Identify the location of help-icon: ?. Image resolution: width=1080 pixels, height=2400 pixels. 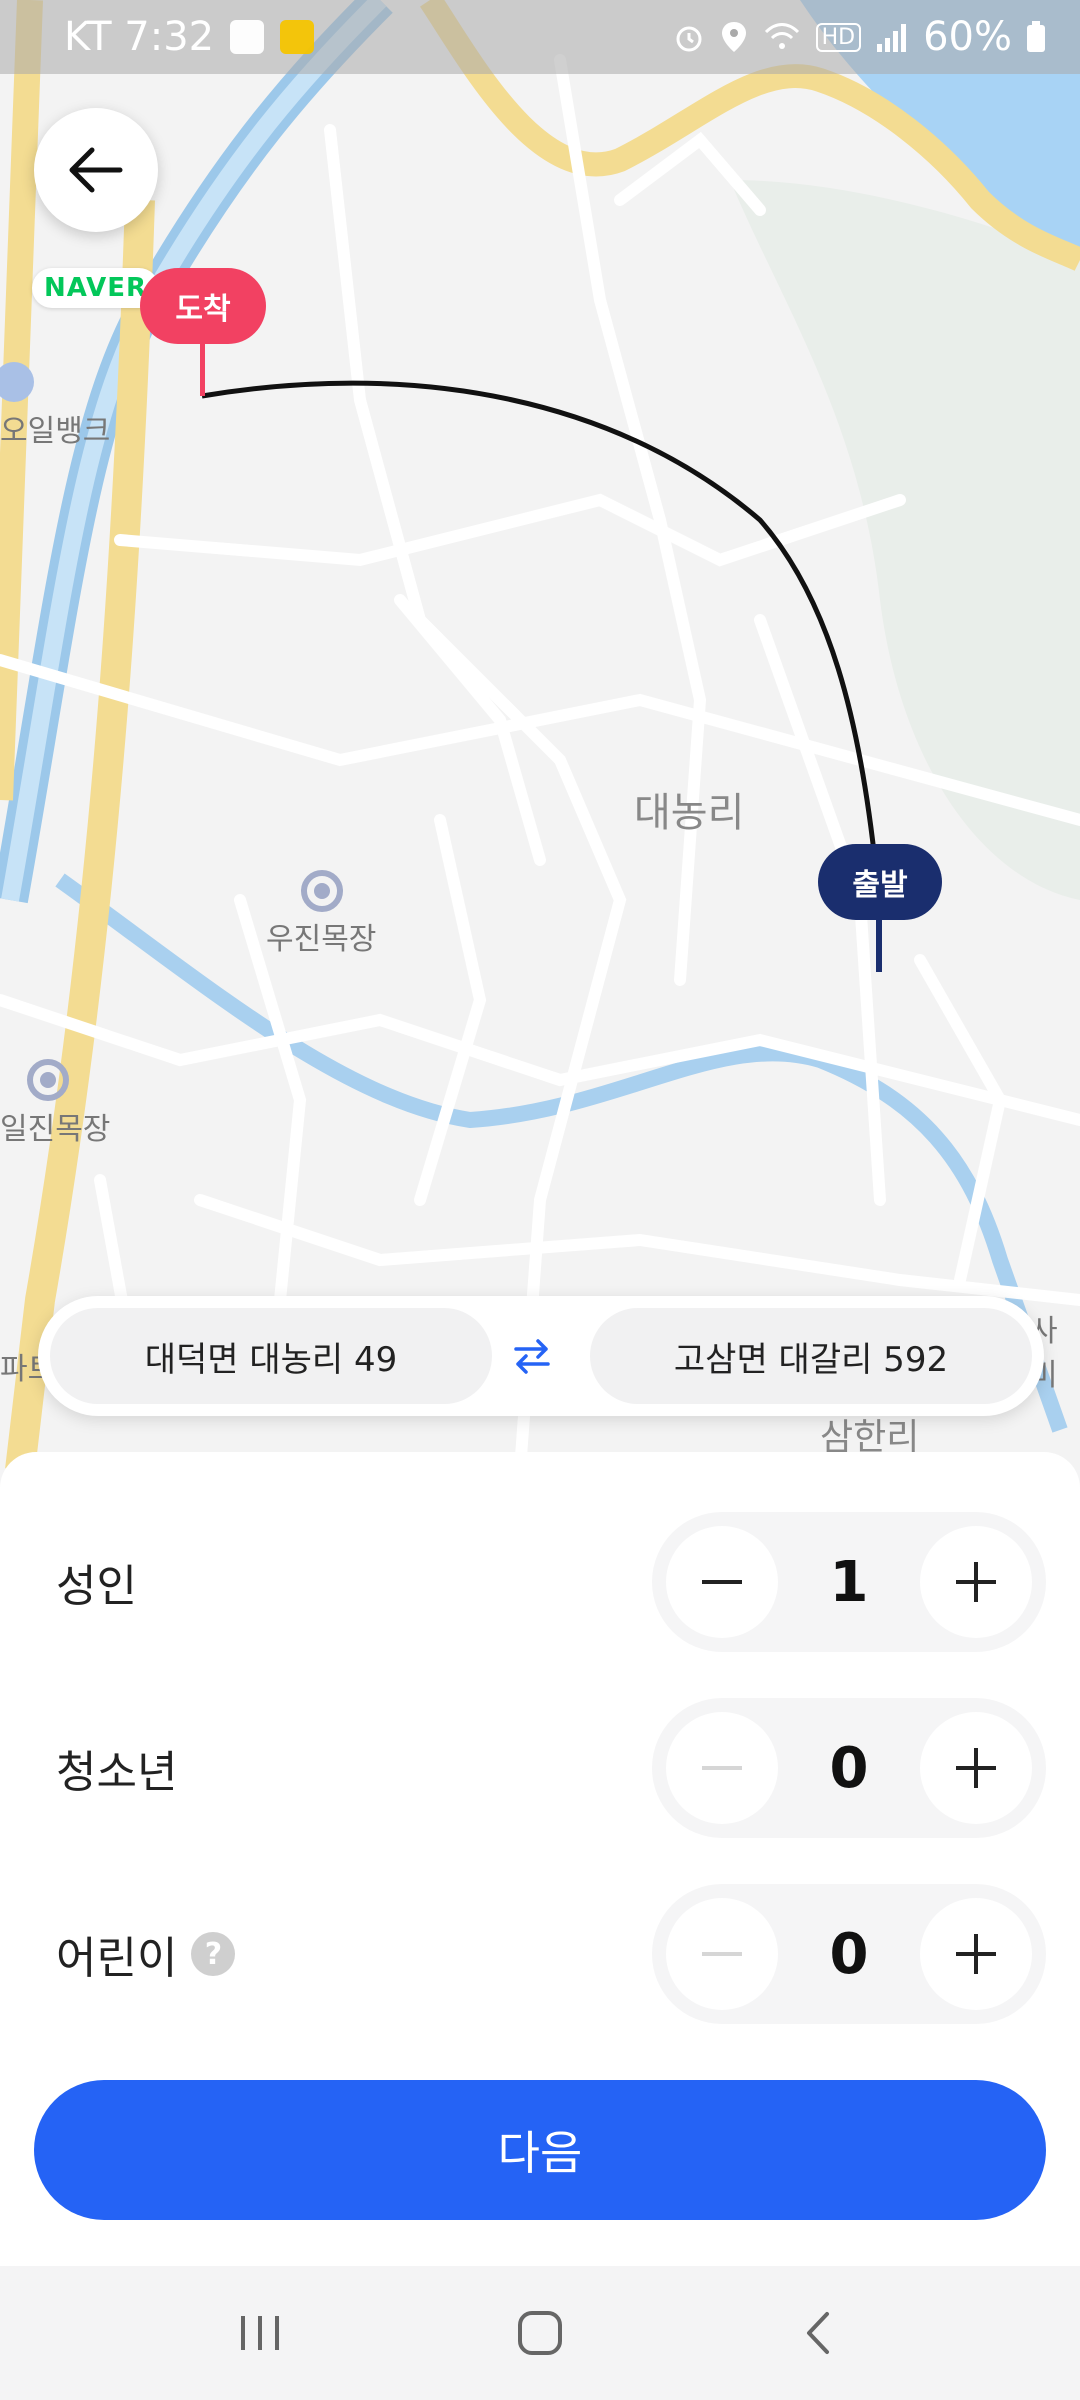
(213, 1954).